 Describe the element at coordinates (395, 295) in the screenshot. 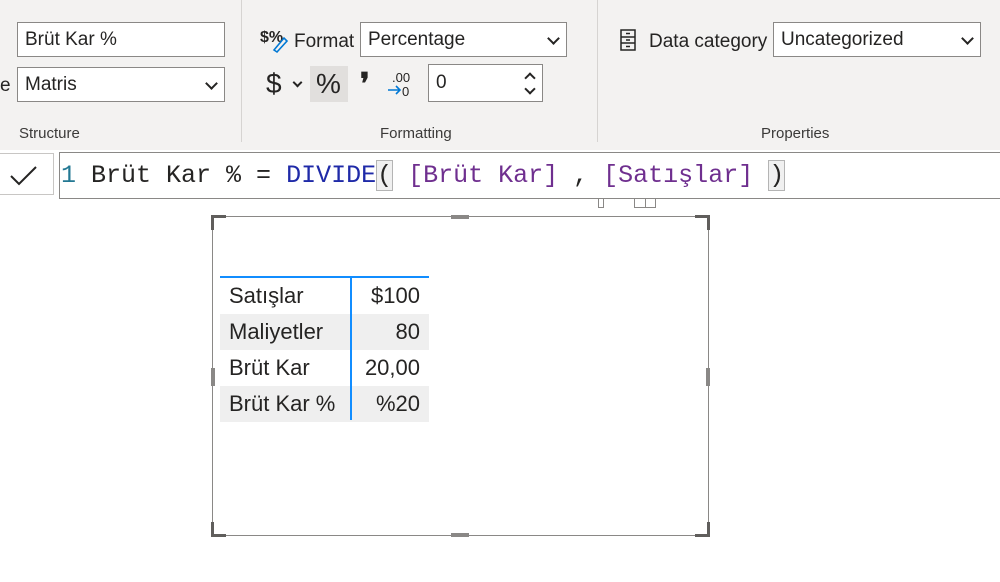

I see `row-value: $100` at that location.